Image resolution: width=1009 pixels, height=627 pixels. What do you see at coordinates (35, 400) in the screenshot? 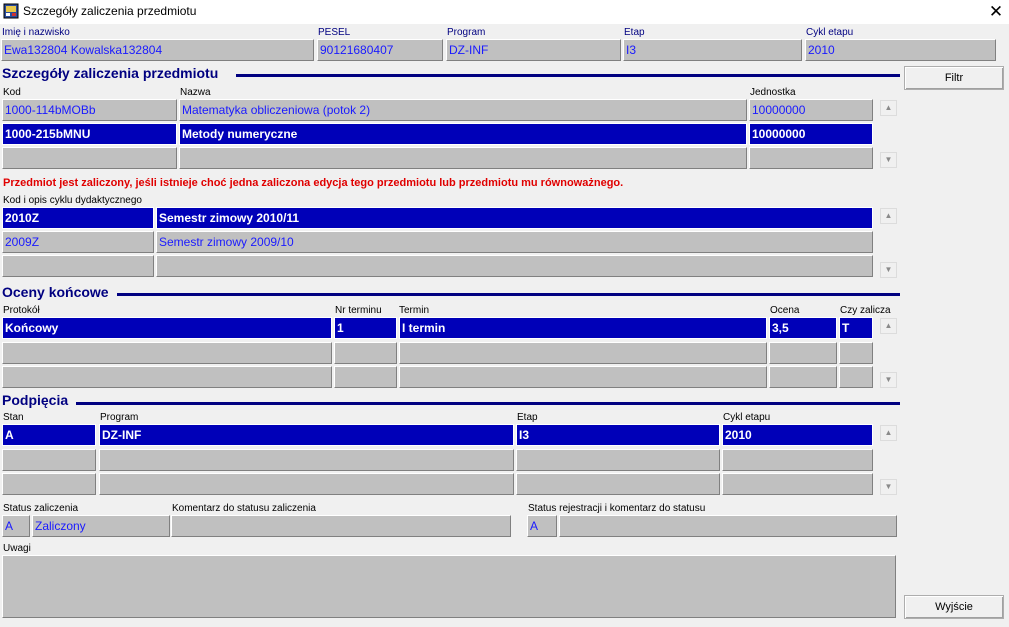
I see `links-section-title: Podpięcia` at bounding box center [35, 400].